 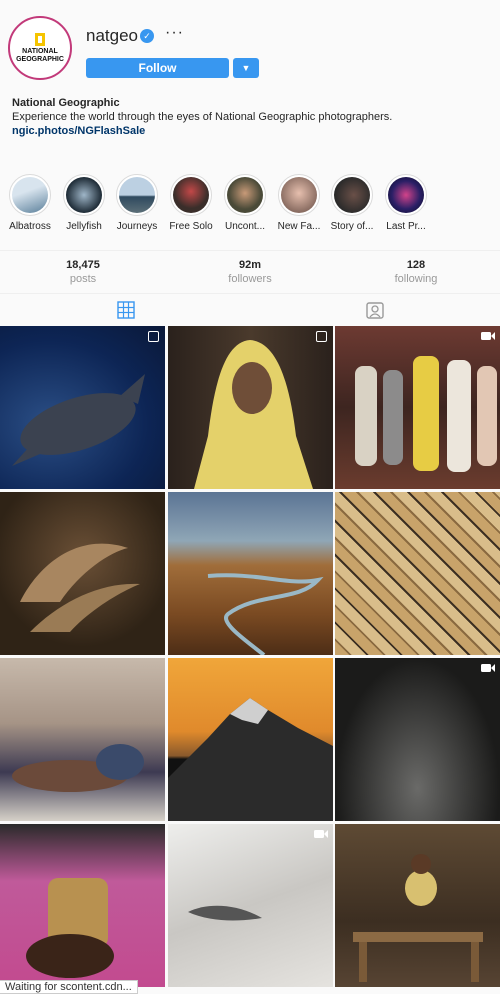 I want to click on following-label: following, so click(x=416, y=279).